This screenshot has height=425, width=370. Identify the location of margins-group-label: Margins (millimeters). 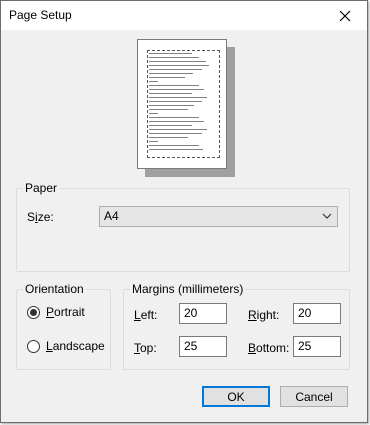
(188, 289).